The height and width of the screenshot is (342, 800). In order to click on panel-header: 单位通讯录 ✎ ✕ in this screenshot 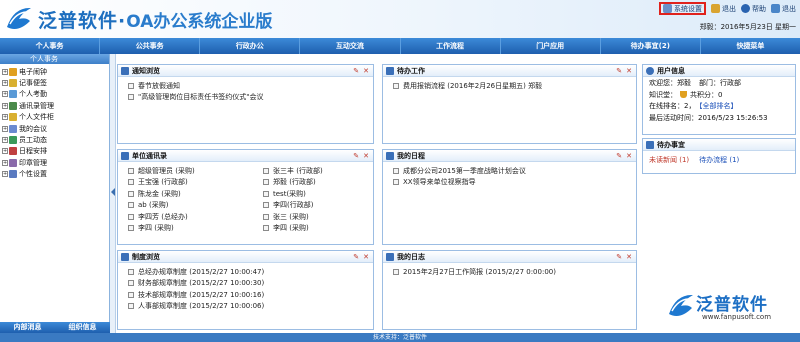, I will do `click(245, 156)`.